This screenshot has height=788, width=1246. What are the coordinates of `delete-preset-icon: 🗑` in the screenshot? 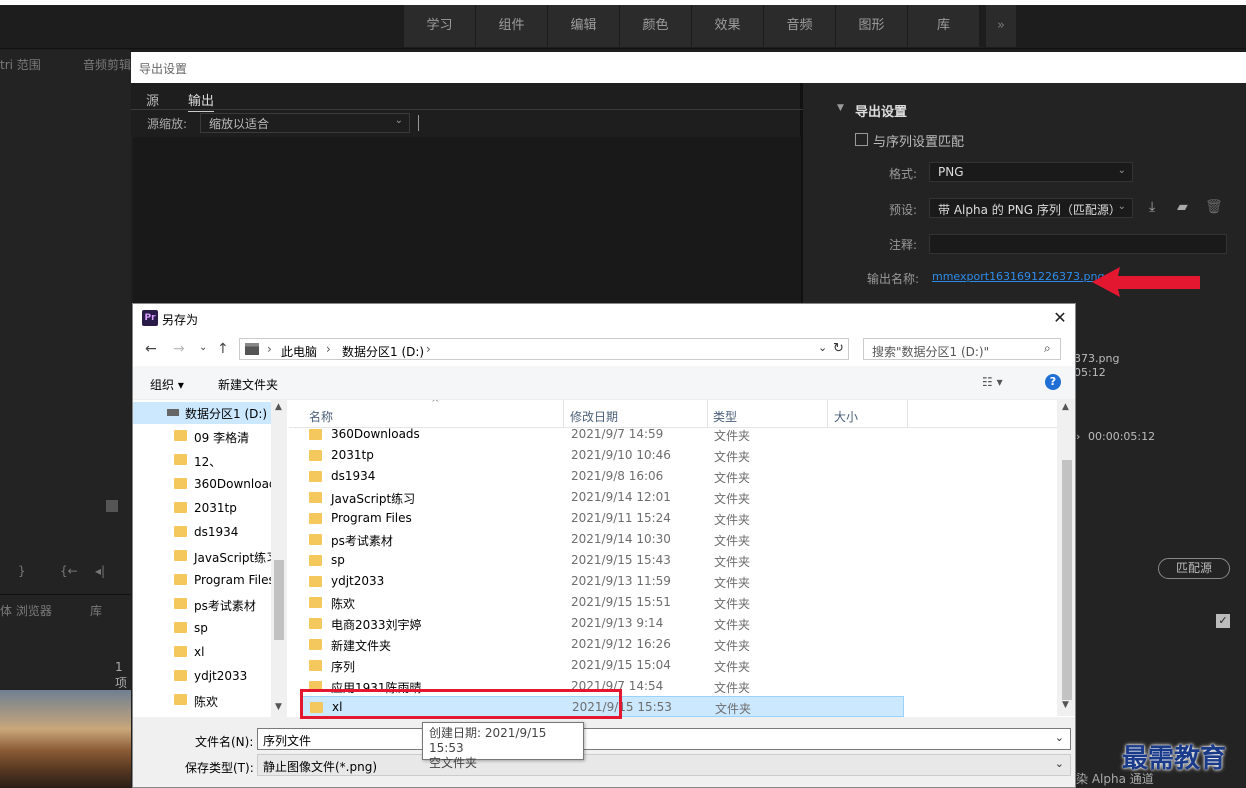 It's located at (1214, 207).